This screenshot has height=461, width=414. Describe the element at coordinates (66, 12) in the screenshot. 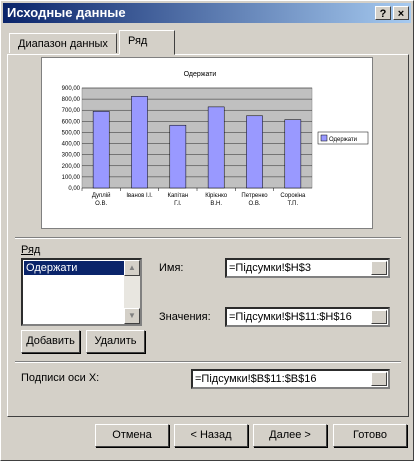

I see `window-title: Исходные данные` at that location.